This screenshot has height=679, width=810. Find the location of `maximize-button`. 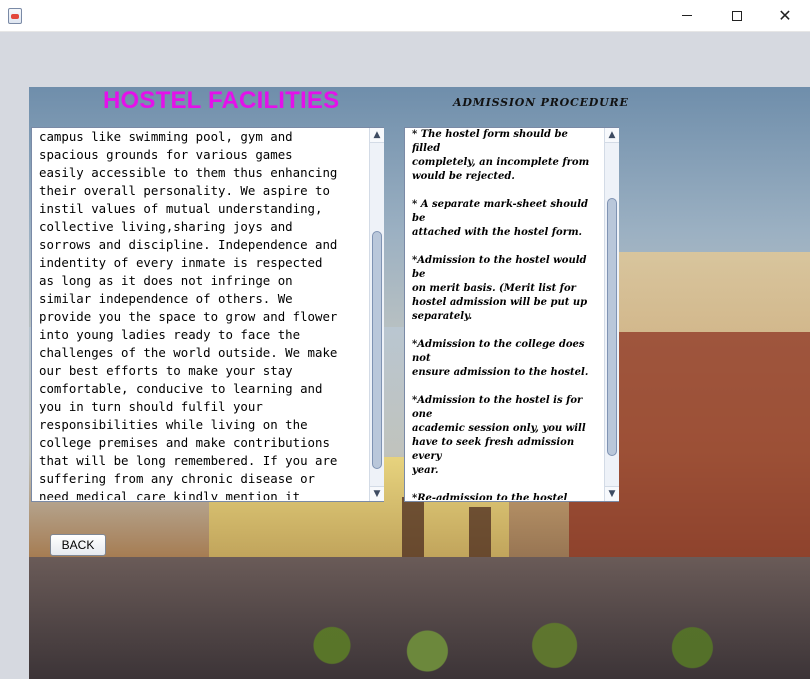

maximize-button is located at coordinates (737, 15).